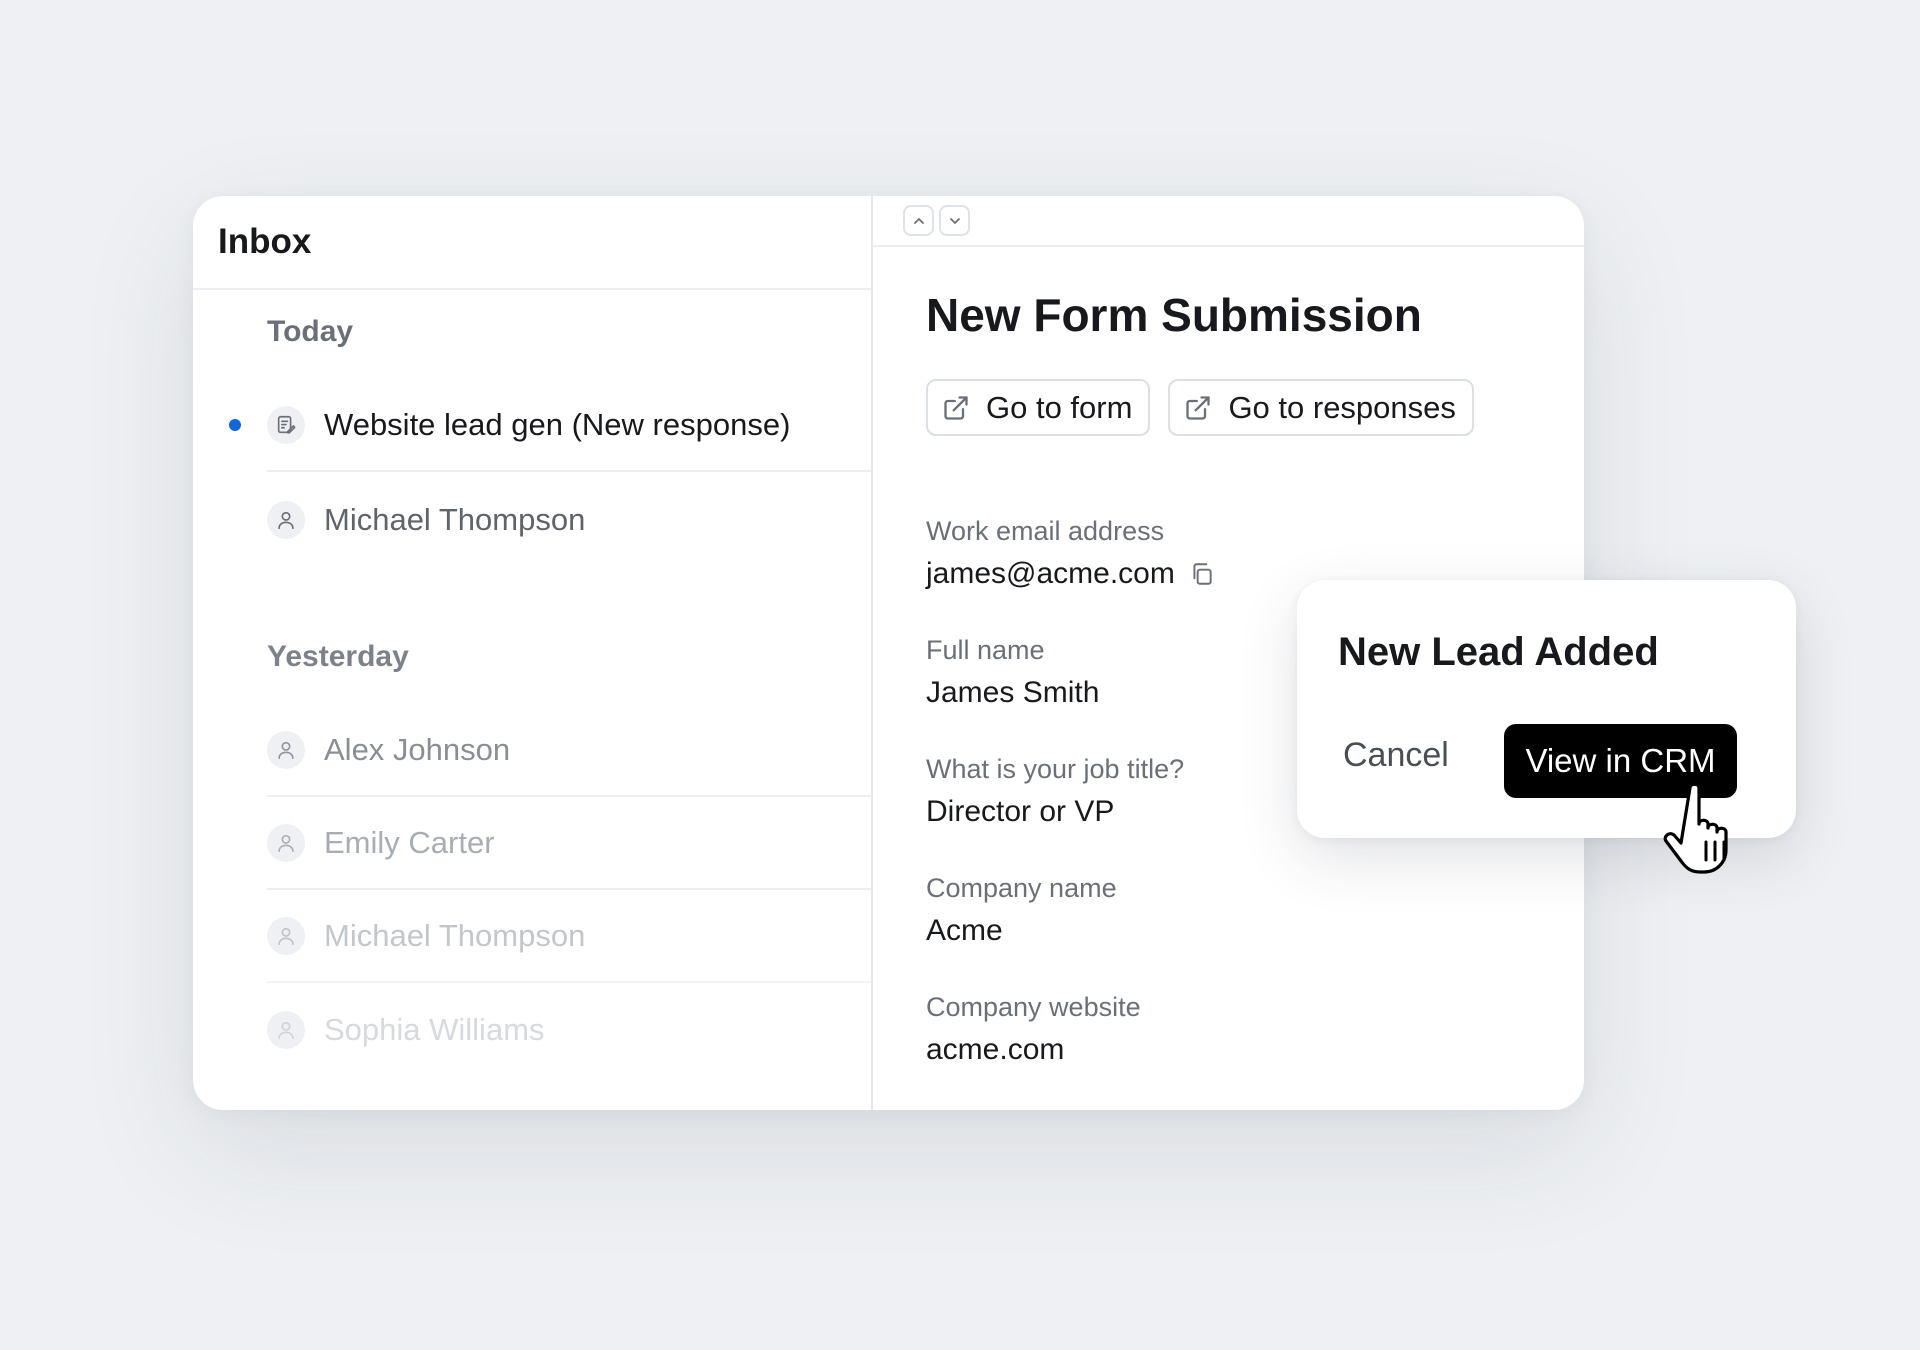 This screenshot has width=1920, height=1350. I want to click on field-company-website: Company website acme.com, so click(1033, 1029).